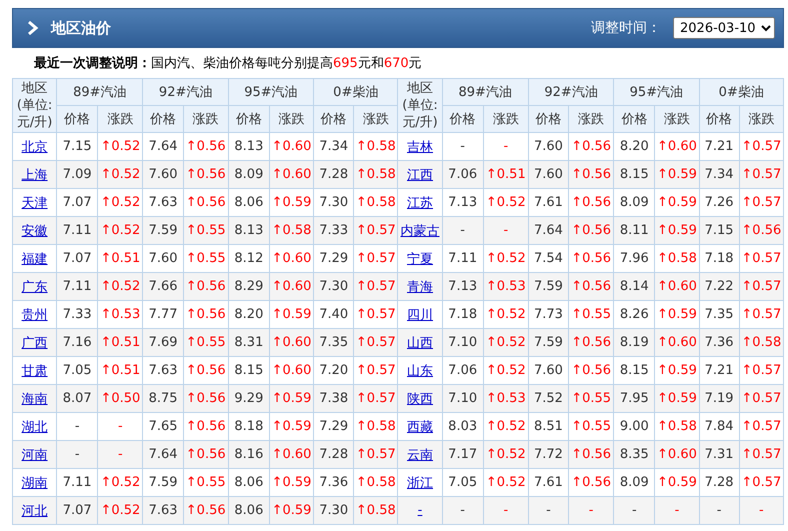 Image resolution: width=788 pixels, height=531 pixels. What do you see at coordinates (463, 342) in the screenshot?
I see `price-value: 7.10` at bounding box center [463, 342].